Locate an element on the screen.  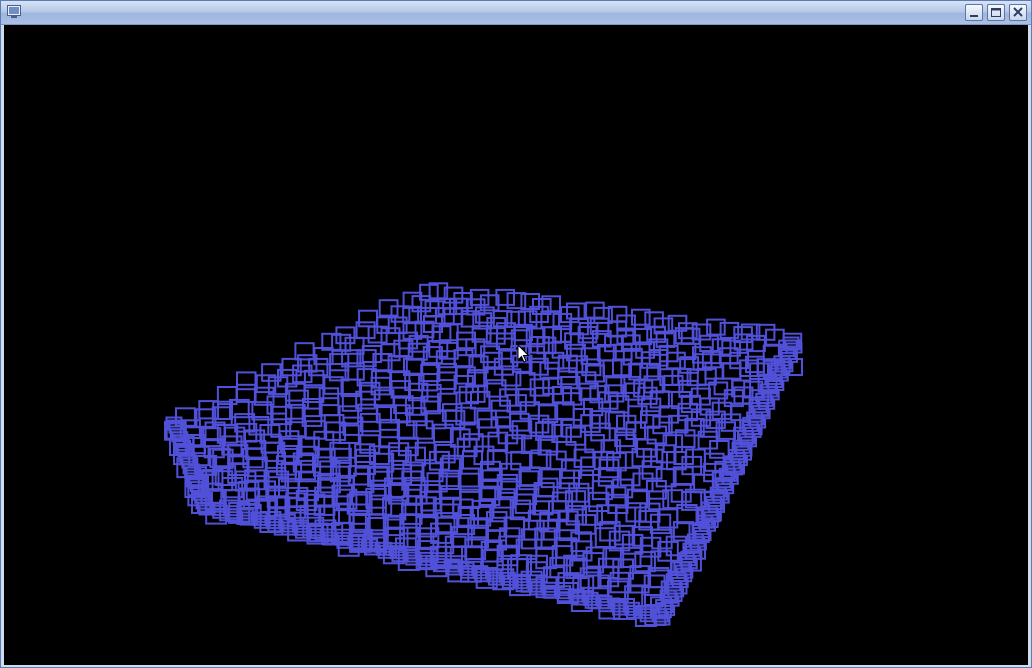
close-button is located at coordinates (1018, 12).